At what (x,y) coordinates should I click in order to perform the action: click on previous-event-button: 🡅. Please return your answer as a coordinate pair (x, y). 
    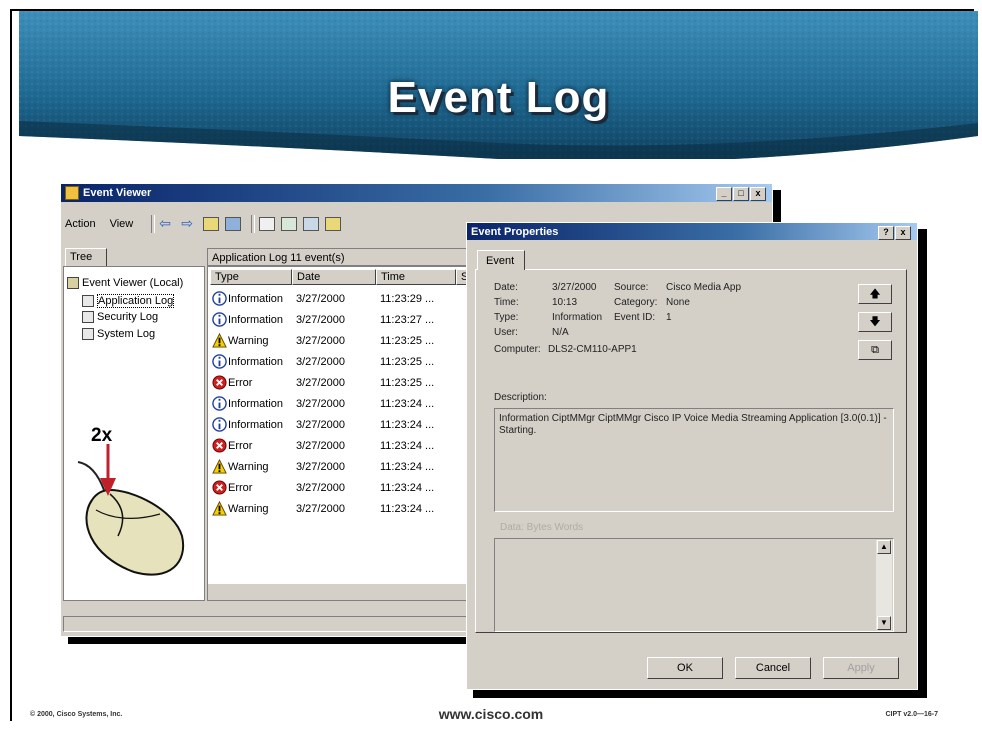
    Looking at the image, I should click on (875, 294).